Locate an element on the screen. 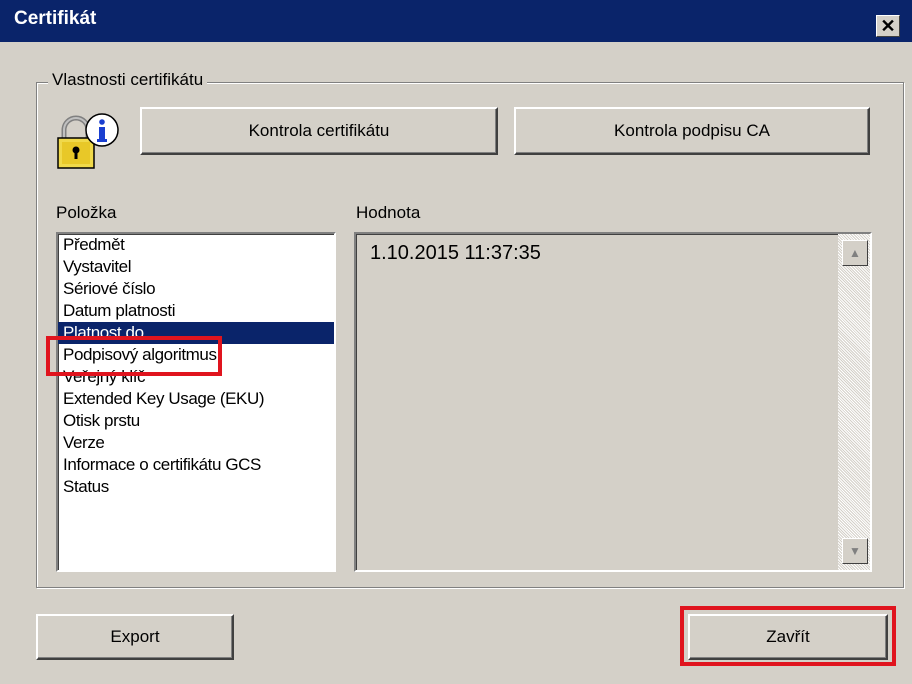 This screenshot has height=684, width=912. check-certificate-button: Kontrola certifikátu is located at coordinates (319, 131).